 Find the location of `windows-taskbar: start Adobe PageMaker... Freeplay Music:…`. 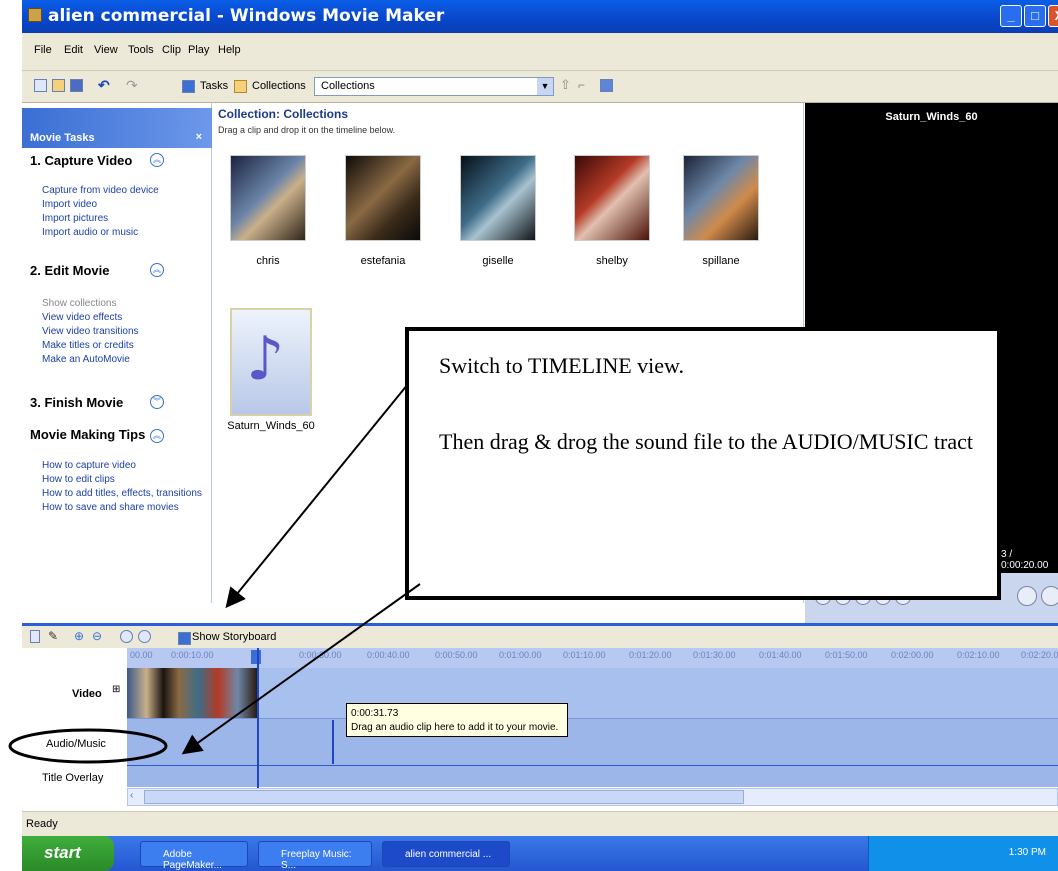

windows-taskbar: start Adobe PageMaker... Freeplay Music:… is located at coordinates (540, 853).